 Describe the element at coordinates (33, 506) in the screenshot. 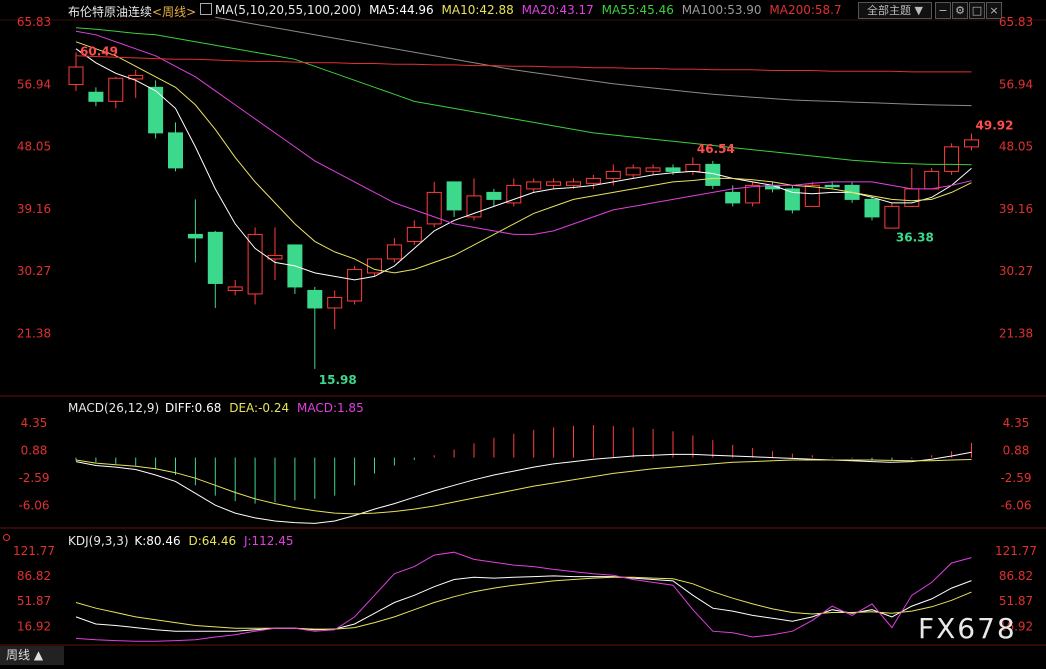

I see `macd-tick-left: -6.06` at that location.